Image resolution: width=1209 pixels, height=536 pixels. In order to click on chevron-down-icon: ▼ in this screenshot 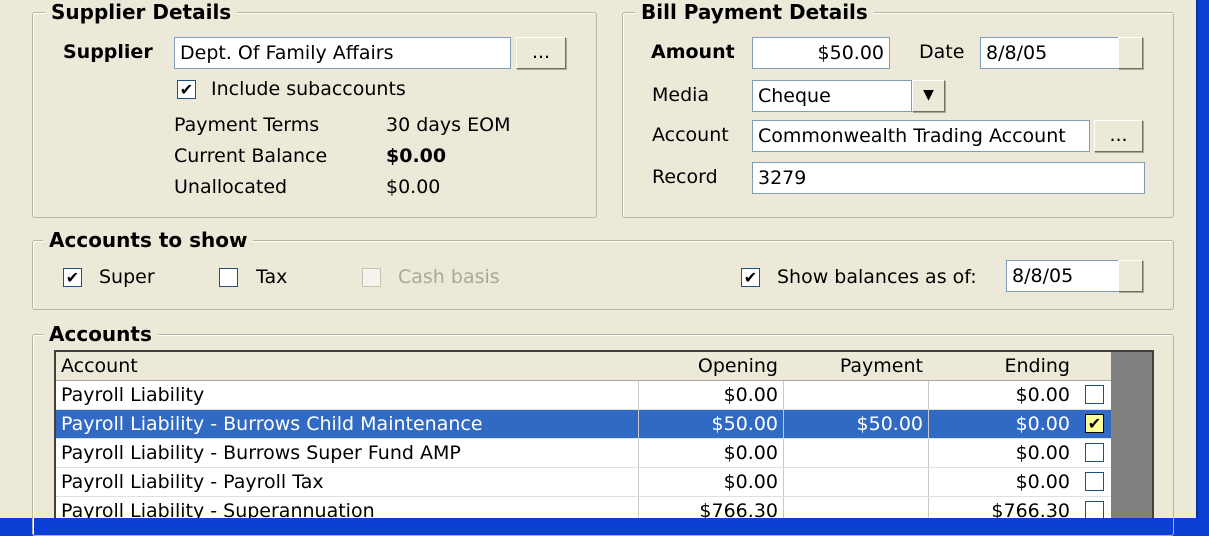, I will do `click(928, 95)`.